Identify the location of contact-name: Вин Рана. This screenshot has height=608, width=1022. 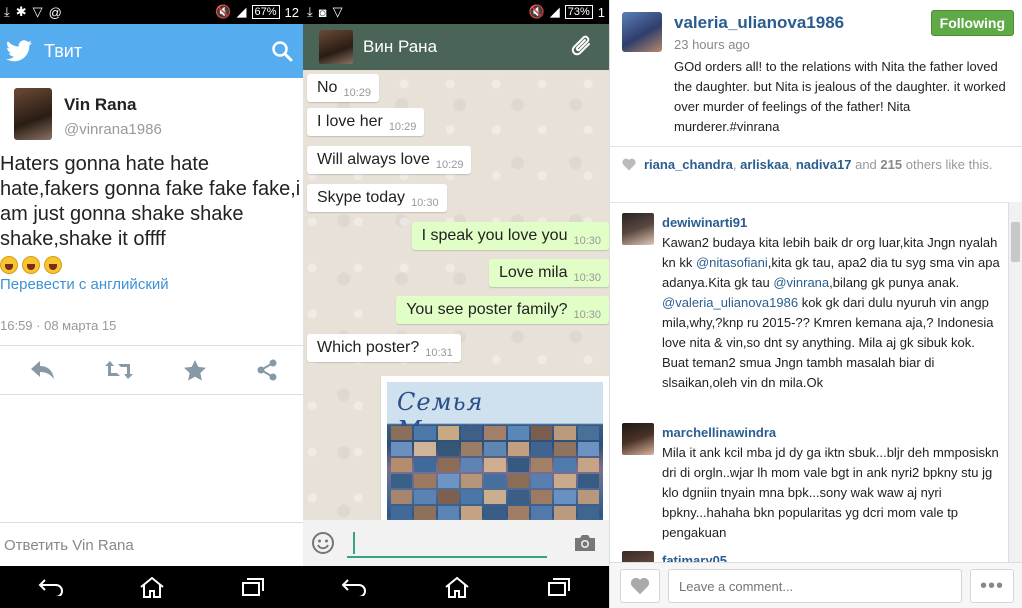
(400, 47).